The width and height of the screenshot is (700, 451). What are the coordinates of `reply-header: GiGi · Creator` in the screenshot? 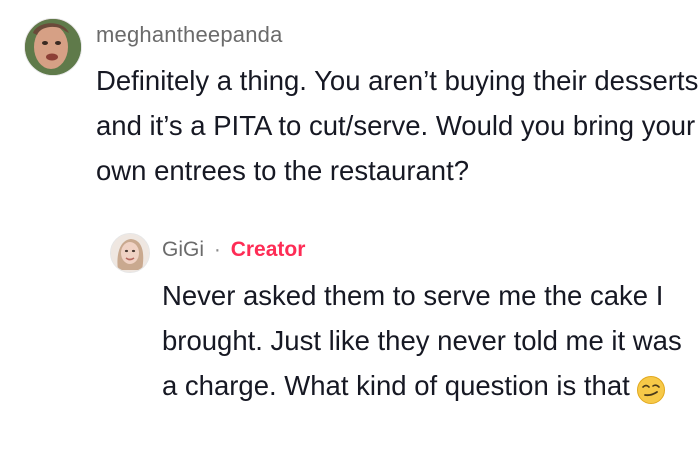 It's located at (233, 250).